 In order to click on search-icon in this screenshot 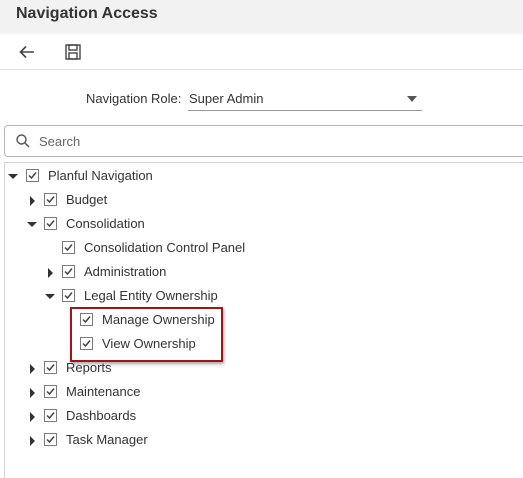, I will do `click(23, 141)`.